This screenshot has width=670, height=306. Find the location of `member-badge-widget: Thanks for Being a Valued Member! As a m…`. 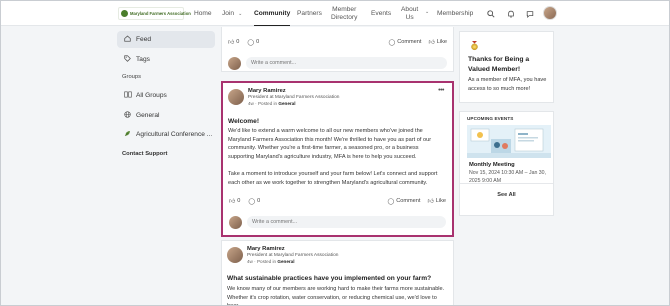

member-badge-widget: Thanks for Being a Valued Member! As a m… is located at coordinates (506, 67).